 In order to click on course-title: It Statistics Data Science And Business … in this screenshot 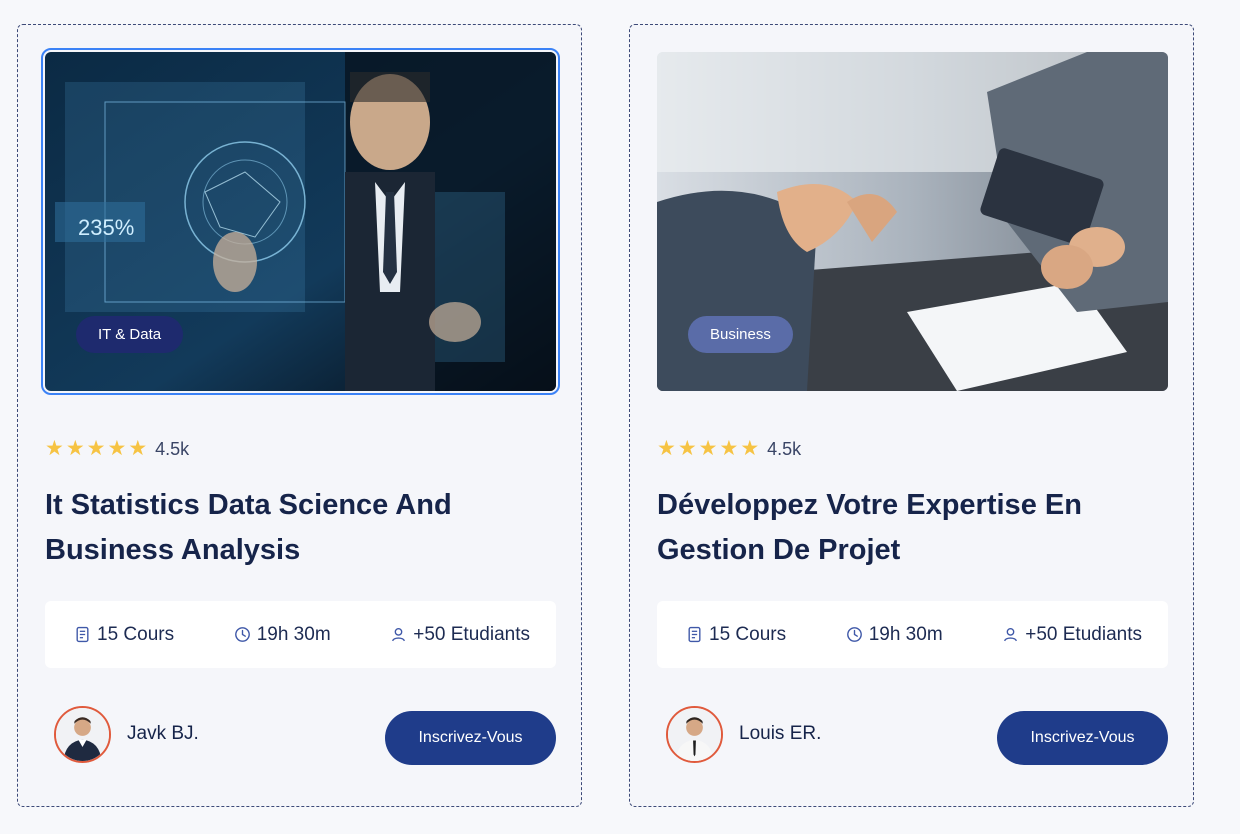, I will do `click(290, 528)`.